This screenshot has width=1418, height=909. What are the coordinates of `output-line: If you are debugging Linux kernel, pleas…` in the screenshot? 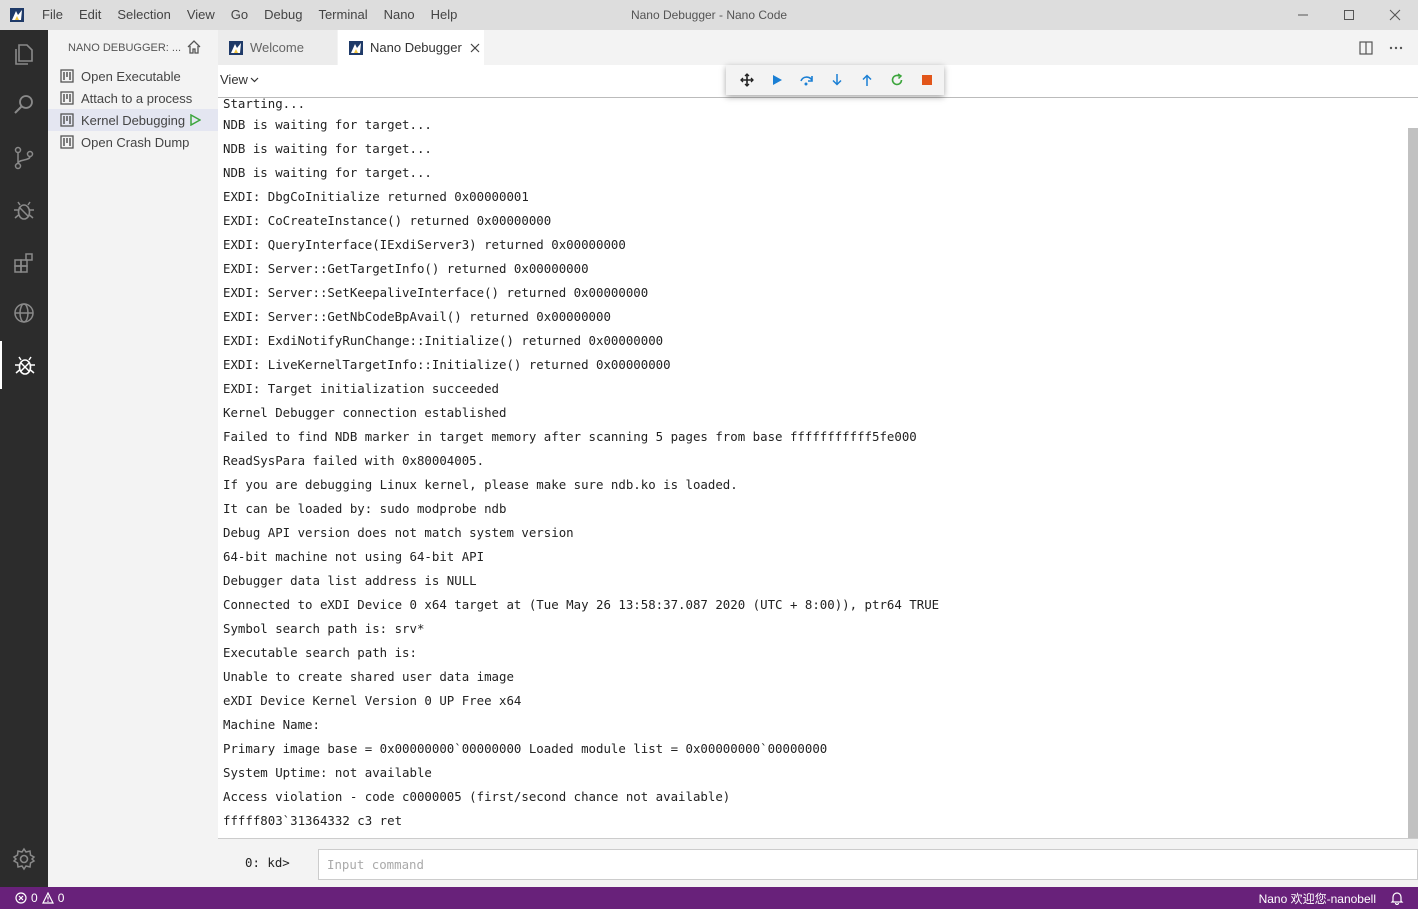 It's located at (480, 484).